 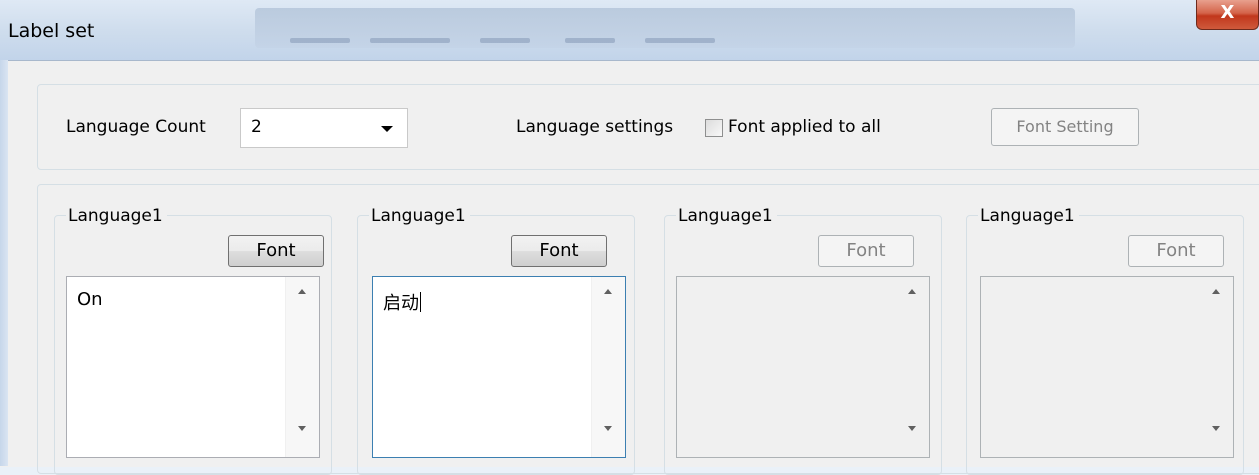 I want to click on text-caret, so click(x=420, y=302).